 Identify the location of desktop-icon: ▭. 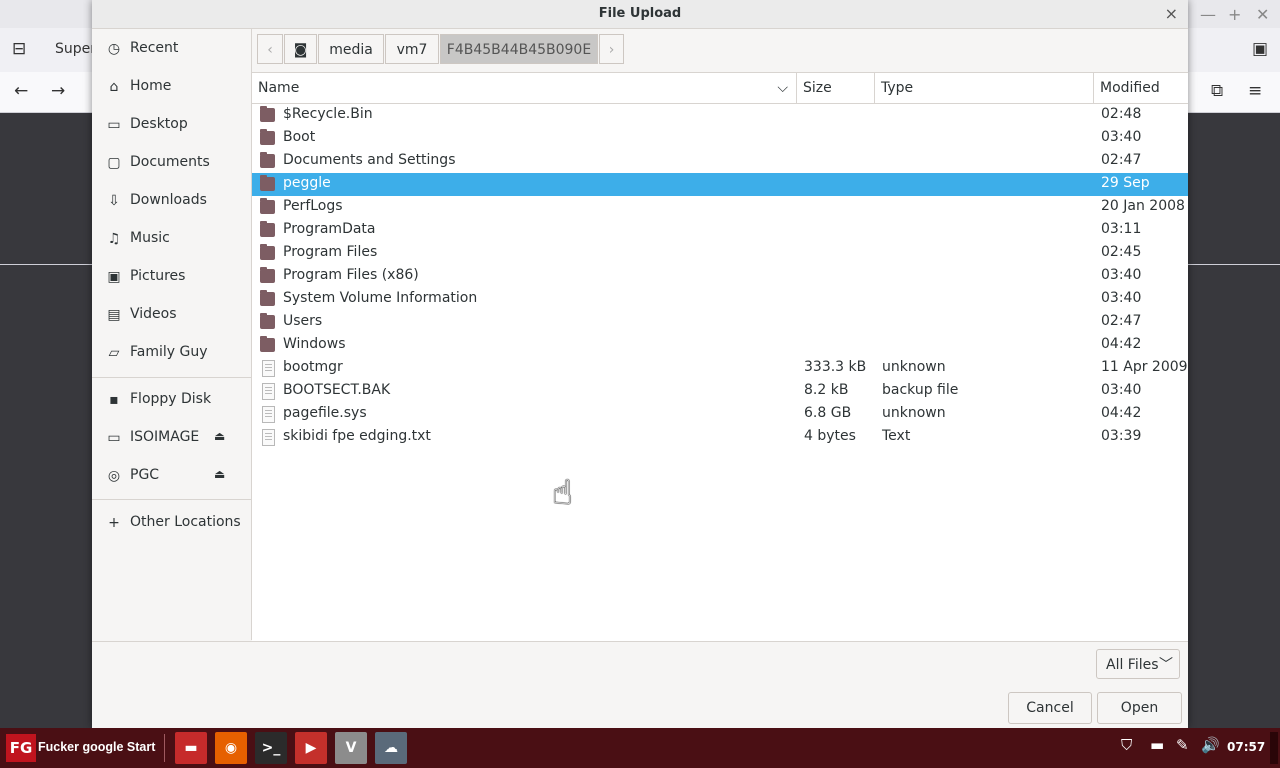
(114, 125).